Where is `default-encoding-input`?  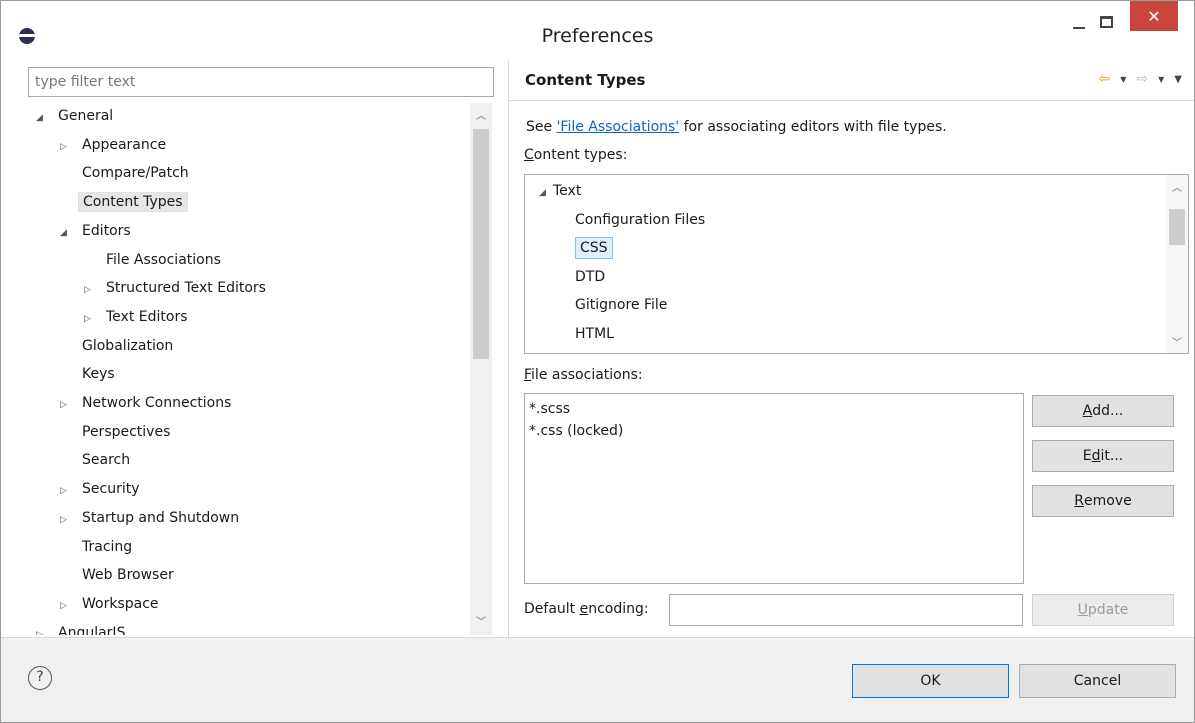
default-encoding-input is located at coordinates (846, 610).